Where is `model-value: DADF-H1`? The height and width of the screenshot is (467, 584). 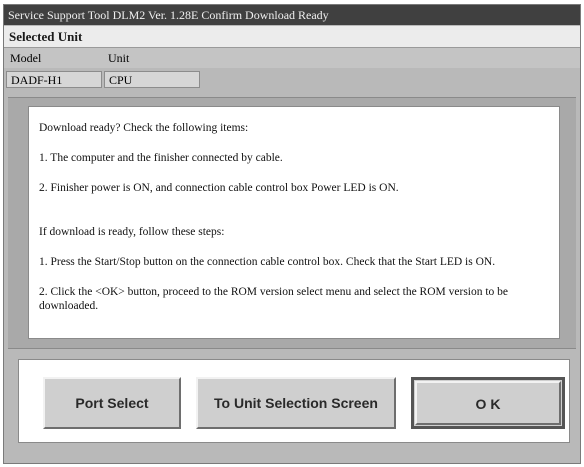
model-value: DADF-H1 is located at coordinates (54, 79).